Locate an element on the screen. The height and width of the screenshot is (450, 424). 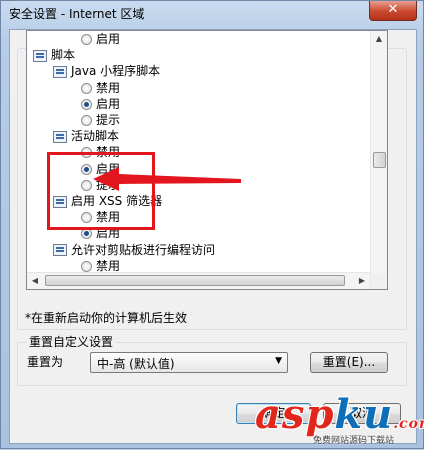
watermark-subtitle: 免费网站源码下载站 is located at coordinates (354, 441).